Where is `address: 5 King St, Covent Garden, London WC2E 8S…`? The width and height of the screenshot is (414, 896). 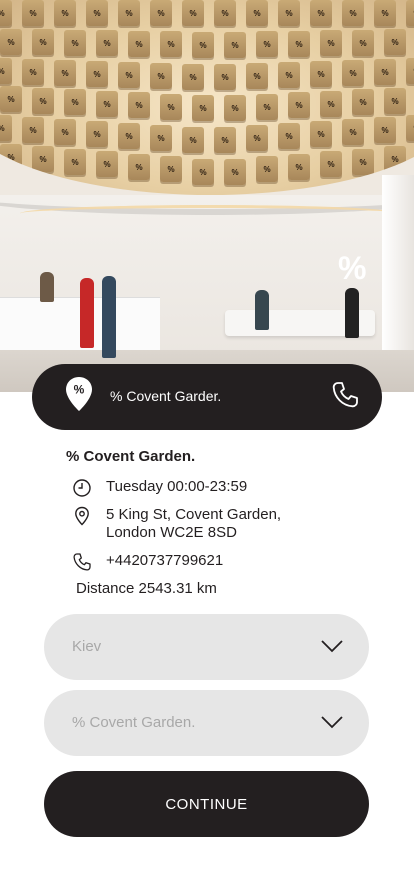 address: 5 King St, Covent Garden, London WC2E 8S… is located at coordinates (193, 524).